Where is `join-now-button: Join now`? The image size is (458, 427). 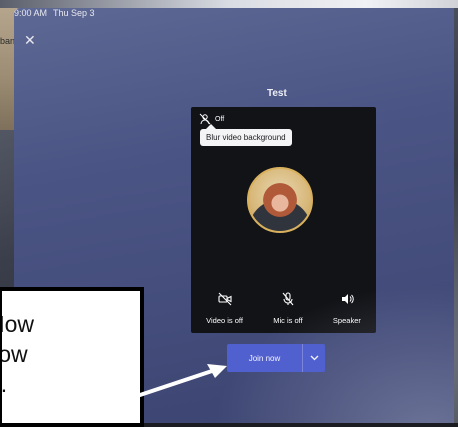 join-now-button: Join now is located at coordinates (265, 358).